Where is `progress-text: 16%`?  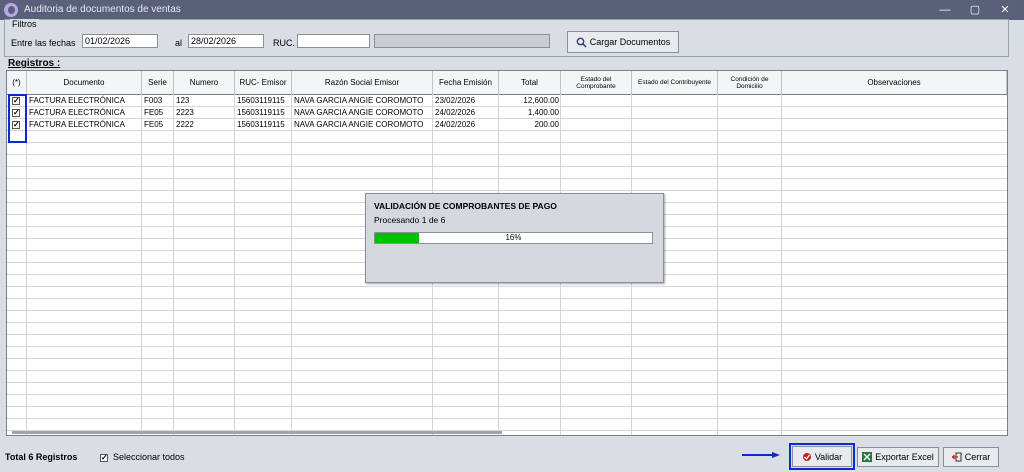
progress-text: 16% is located at coordinates (513, 237).